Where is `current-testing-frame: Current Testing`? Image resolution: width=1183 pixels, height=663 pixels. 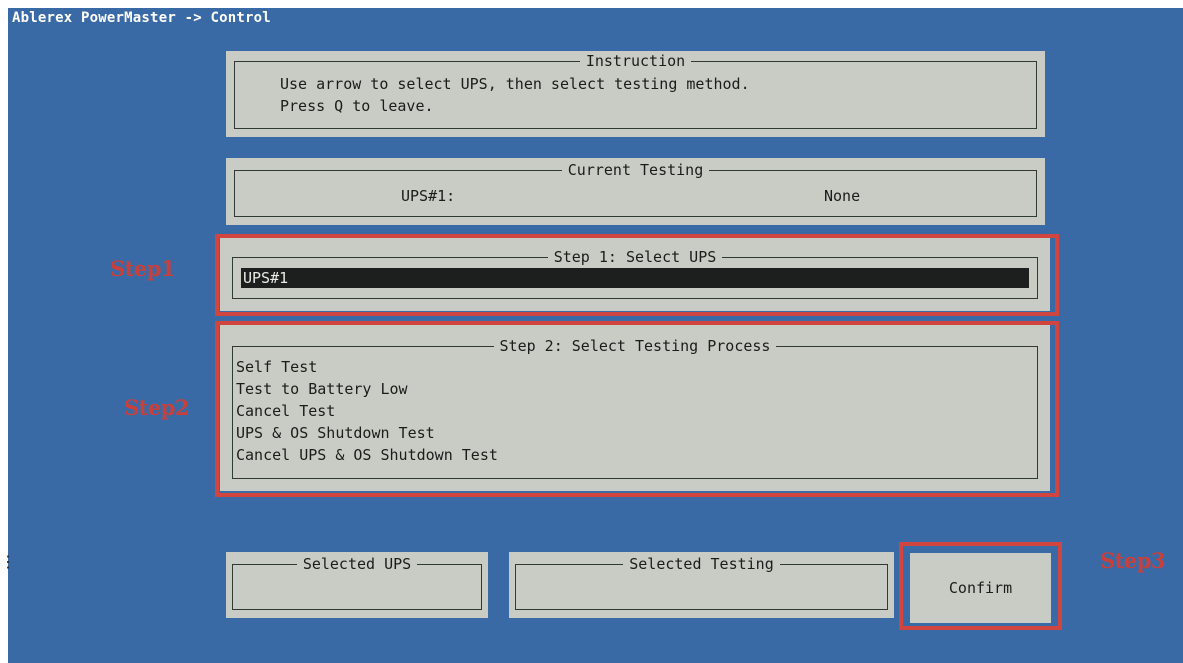
current-testing-frame: Current Testing is located at coordinates (635, 189).